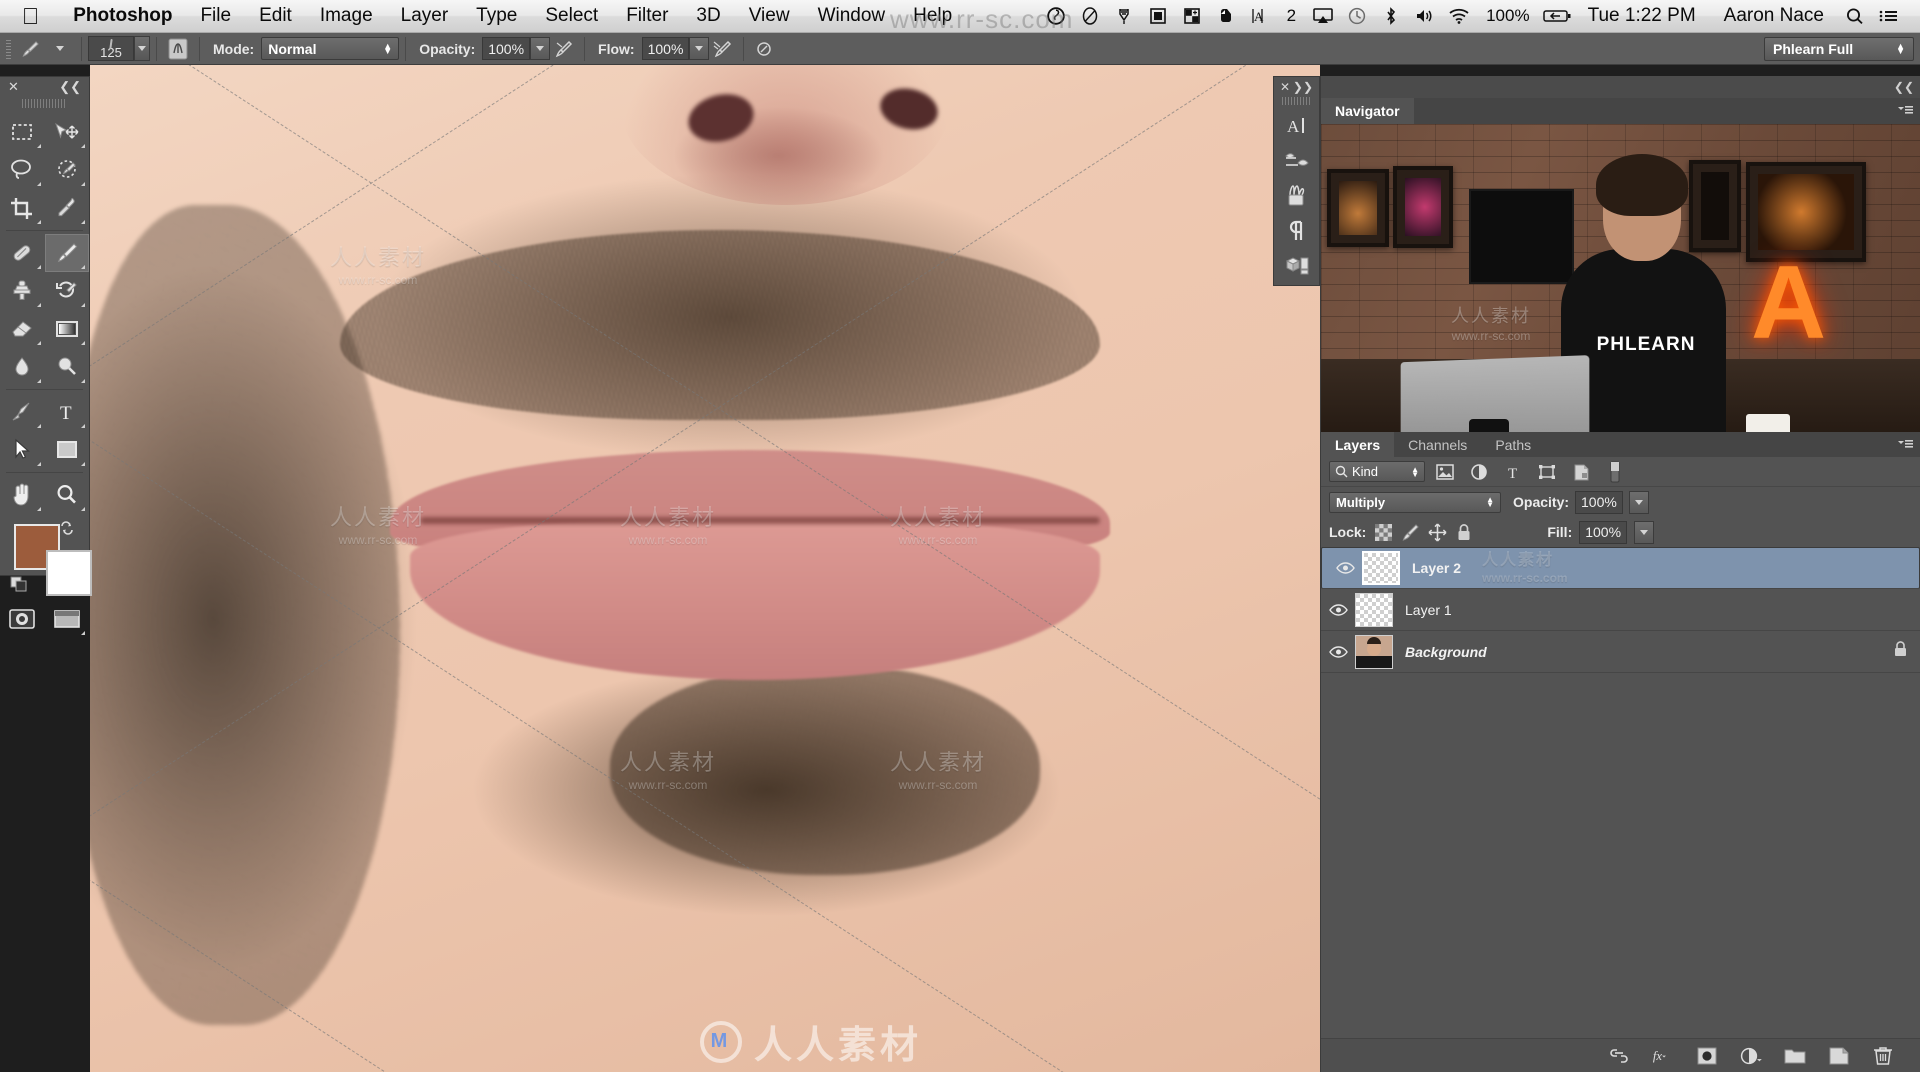 Image resolution: width=1920 pixels, height=1072 pixels. What do you see at coordinates (67, 208) in the screenshot?
I see `eyedropper-tool` at bounding box center [67, 208].